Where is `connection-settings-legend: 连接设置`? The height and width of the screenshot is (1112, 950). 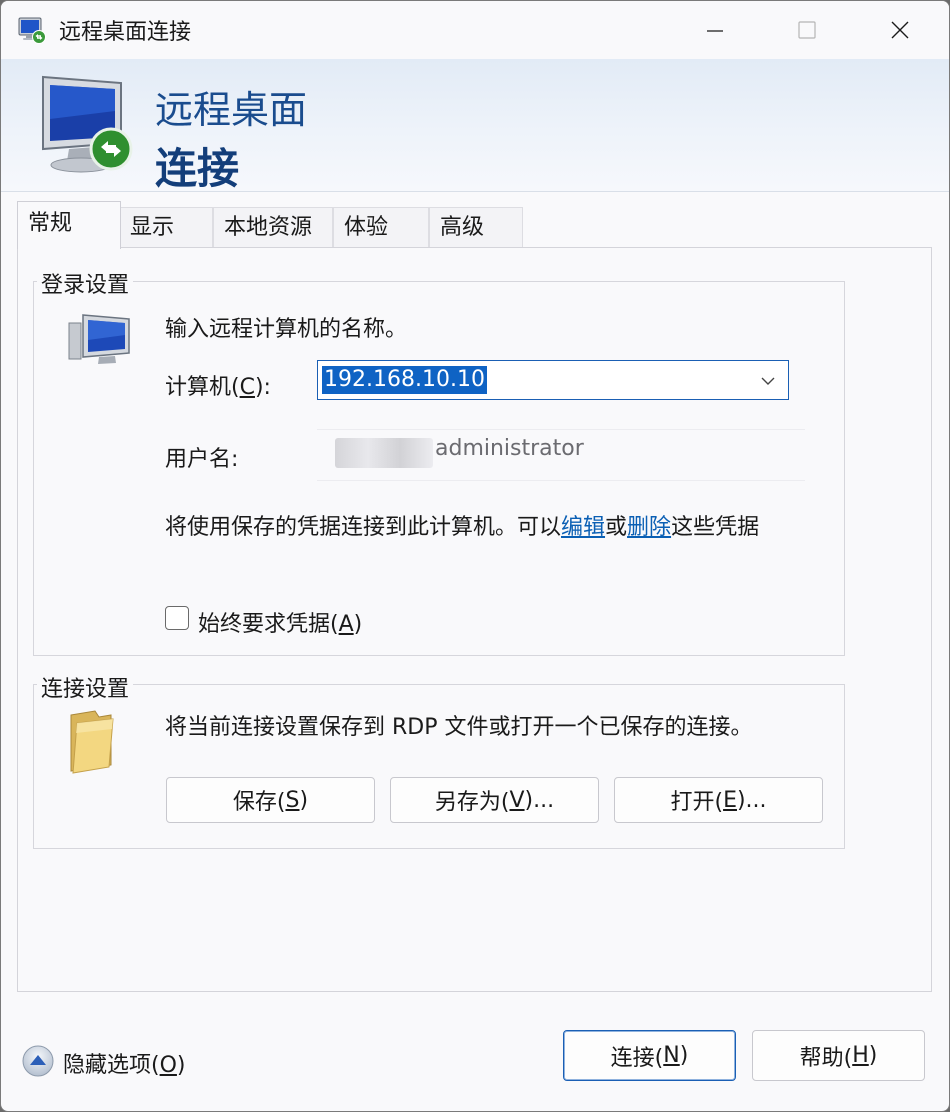
connection-settings-legend: 连接设置 is located at coordinates (85, 687).